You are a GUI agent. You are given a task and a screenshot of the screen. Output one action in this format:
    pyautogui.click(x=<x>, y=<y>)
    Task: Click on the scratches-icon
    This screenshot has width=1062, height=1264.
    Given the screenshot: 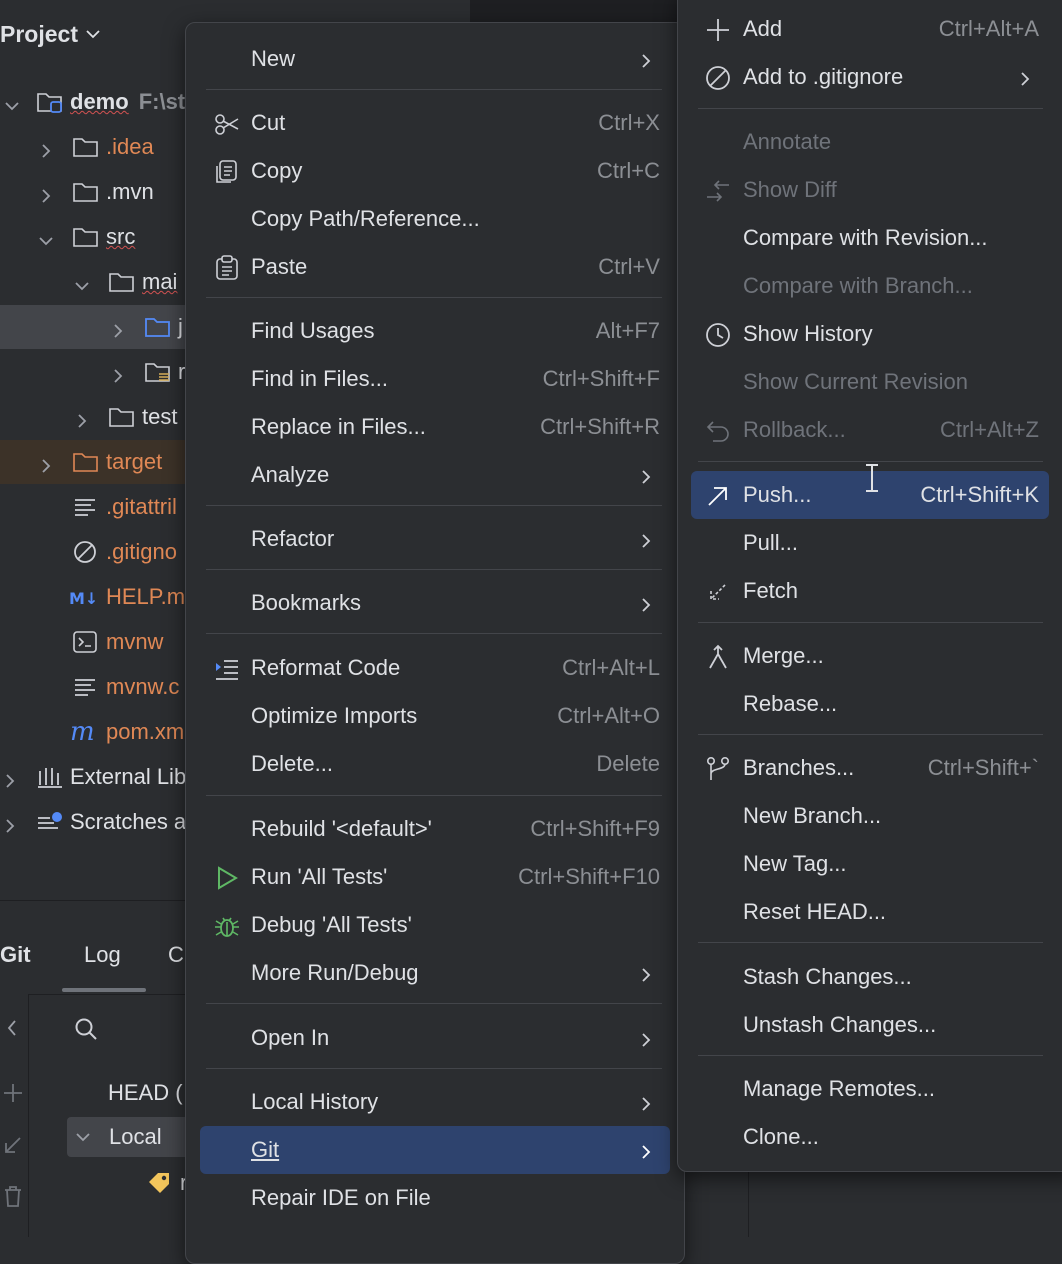 What is the action you would take?
    pyautogui.click(x=49, y=822)
    